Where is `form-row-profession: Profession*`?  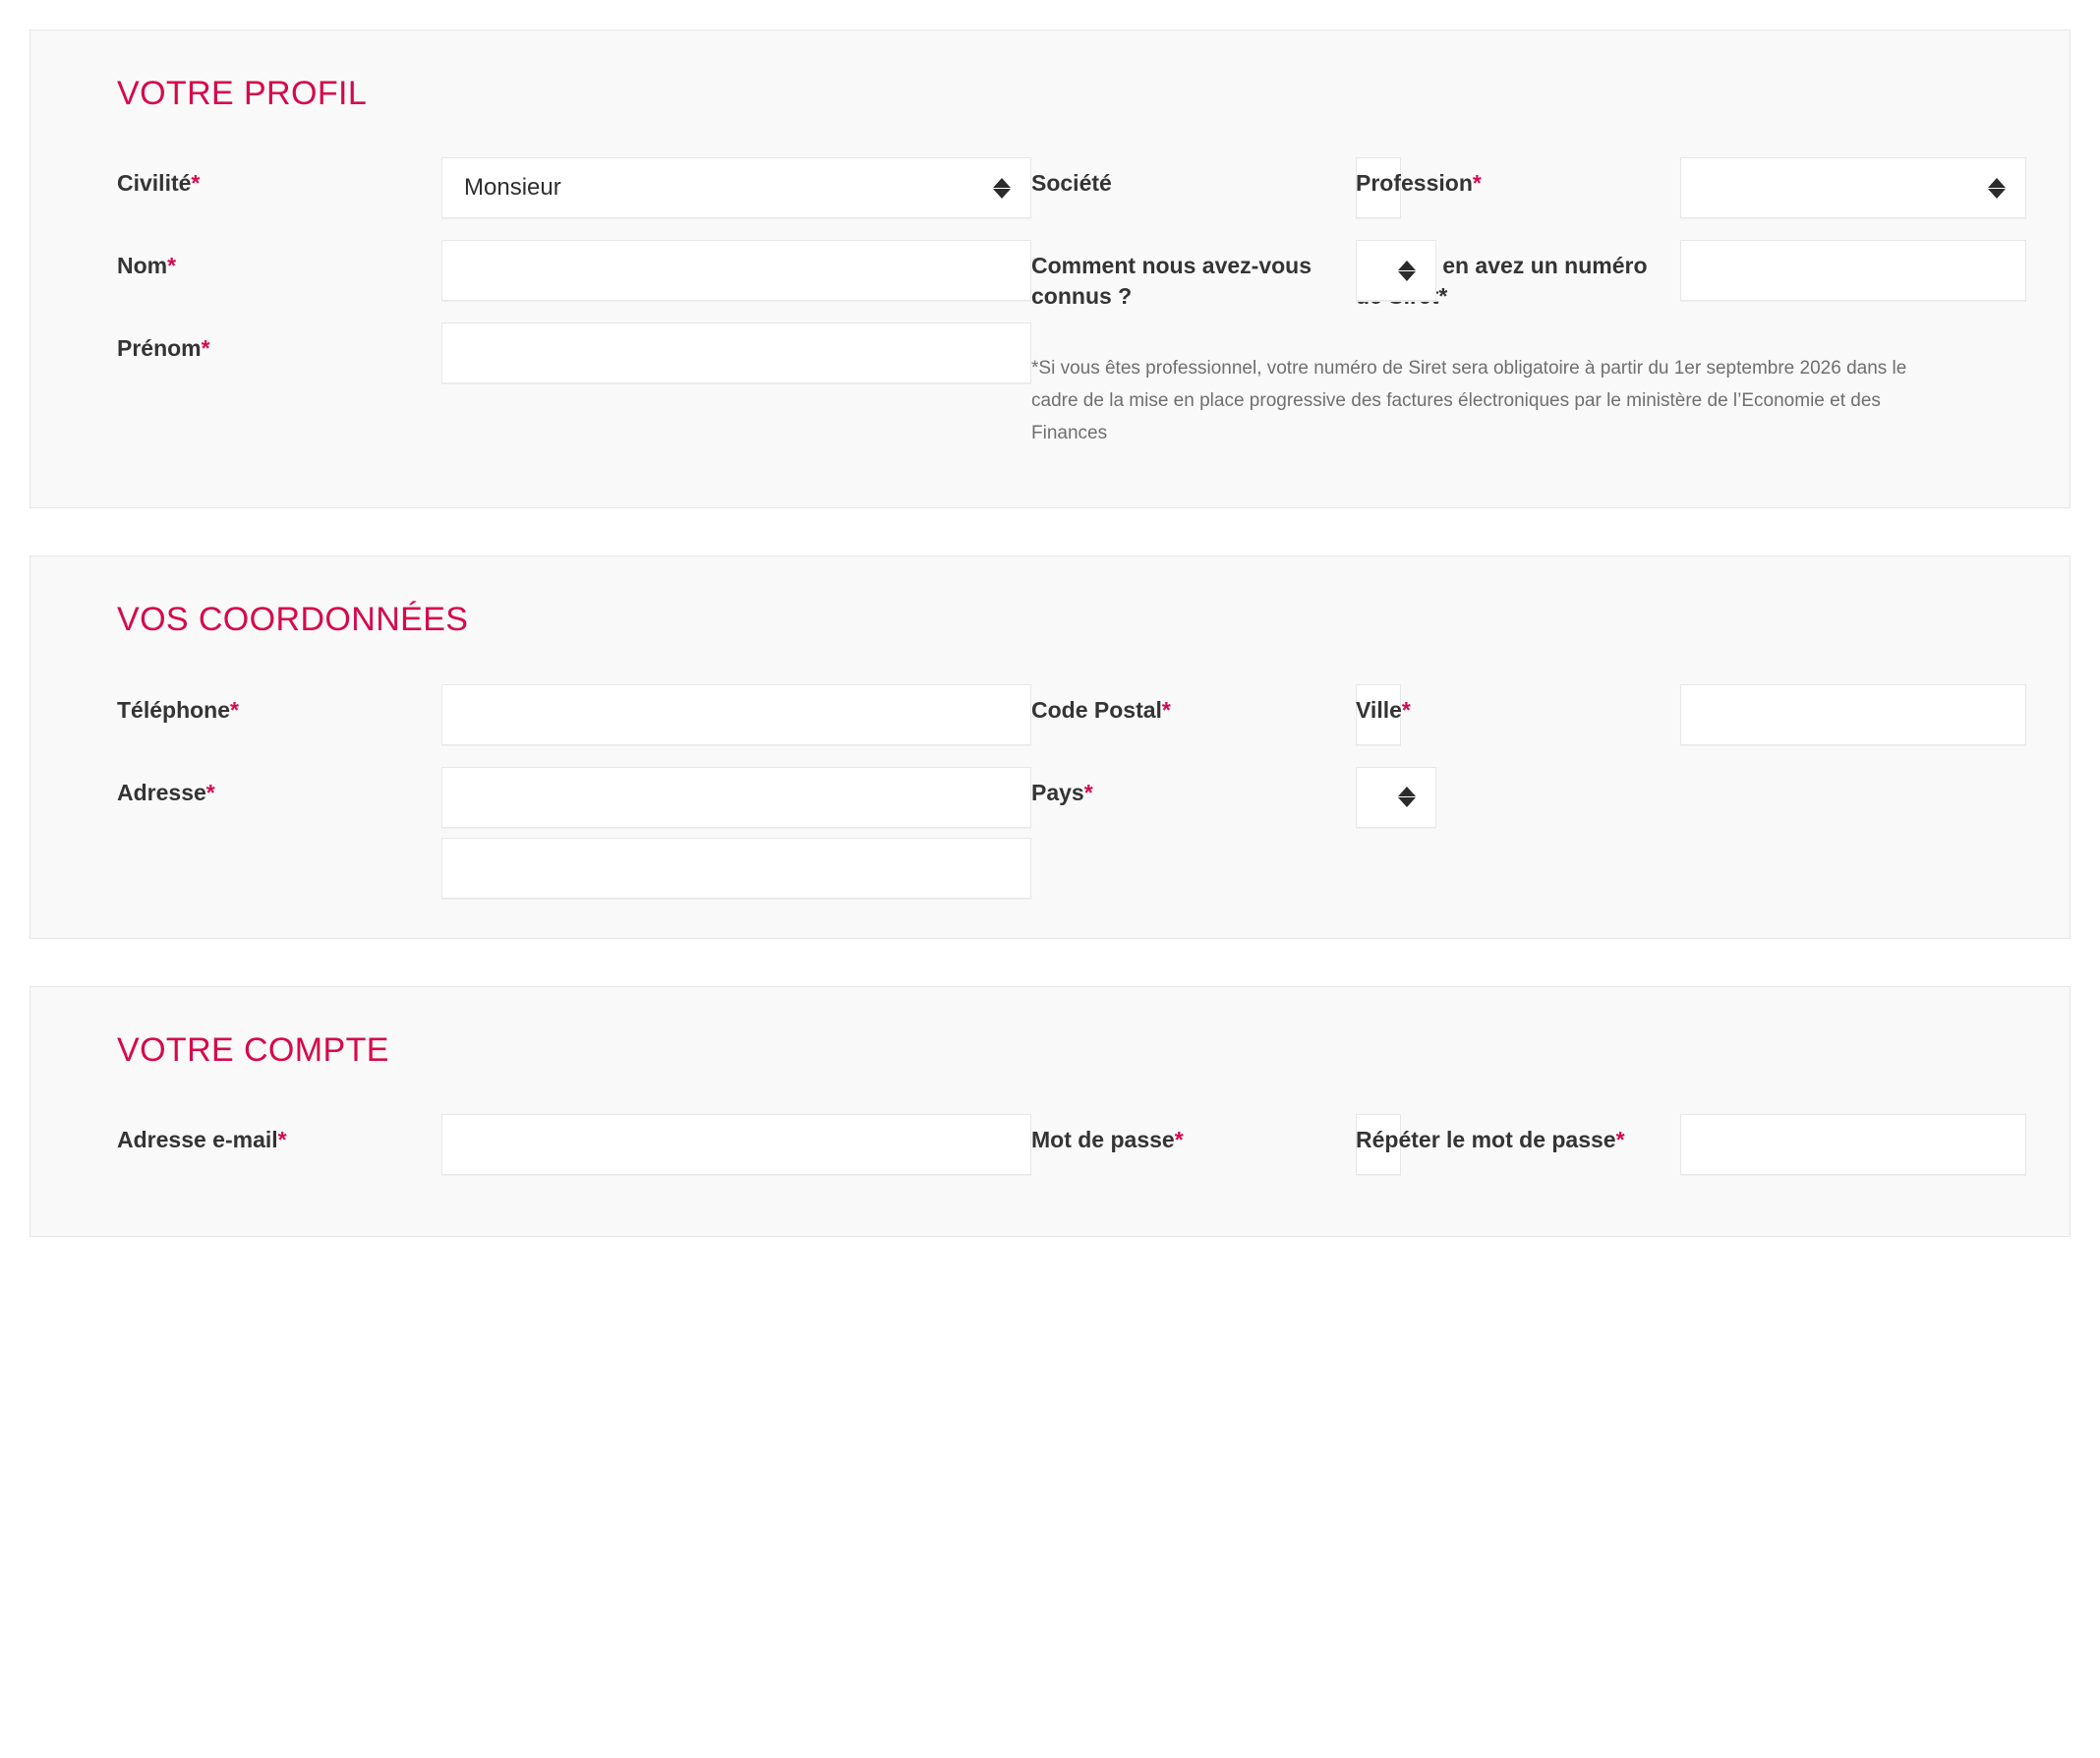 form-row-profession: Profession* is located at coordinates (1691, 188).